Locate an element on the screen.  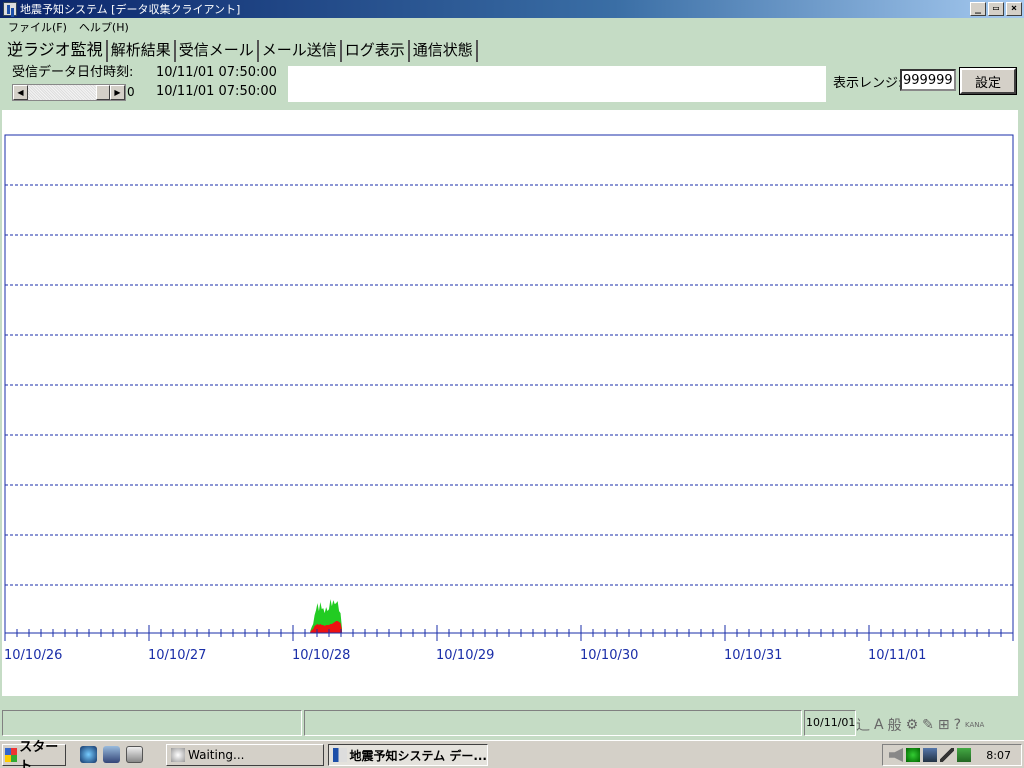
ime-kana-icon: KANA is located at coordinates (974, 725).